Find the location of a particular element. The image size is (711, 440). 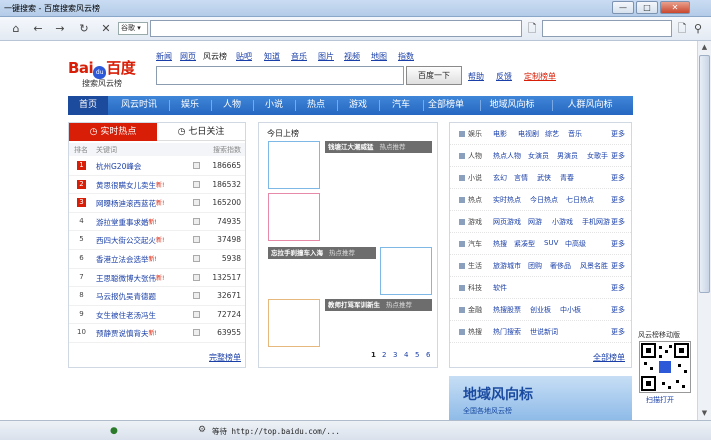

nav-zhidao: 知道 is located at coordinates (272, 56).